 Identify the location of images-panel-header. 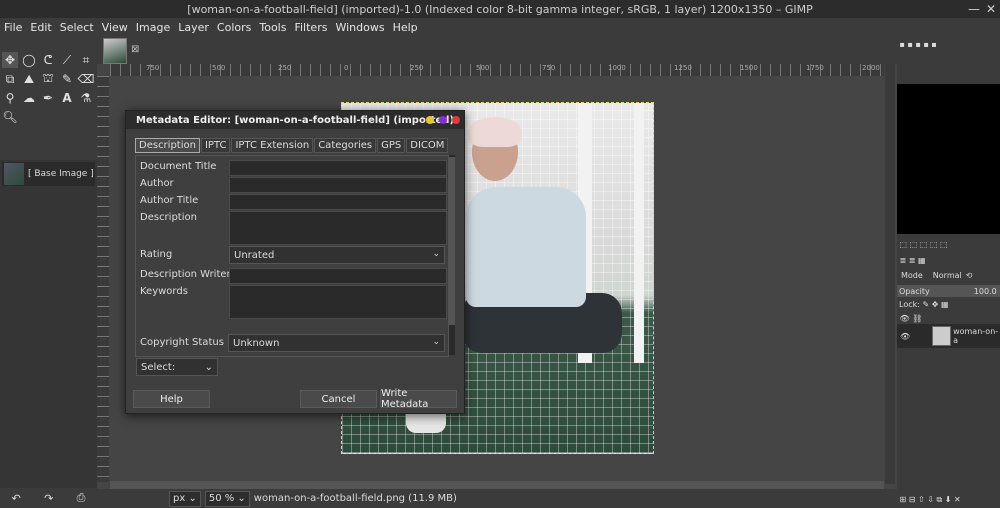
(48, 154).